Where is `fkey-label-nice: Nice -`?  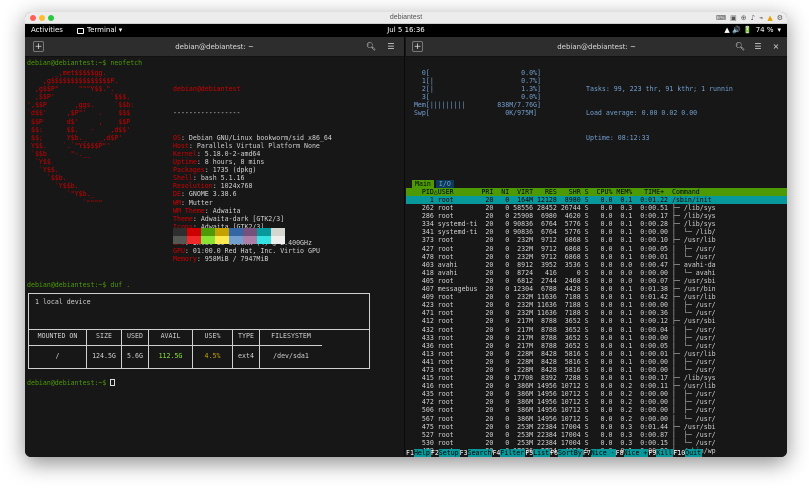 fkey-label-nice: Nice - is located at coordinates (603, 453).